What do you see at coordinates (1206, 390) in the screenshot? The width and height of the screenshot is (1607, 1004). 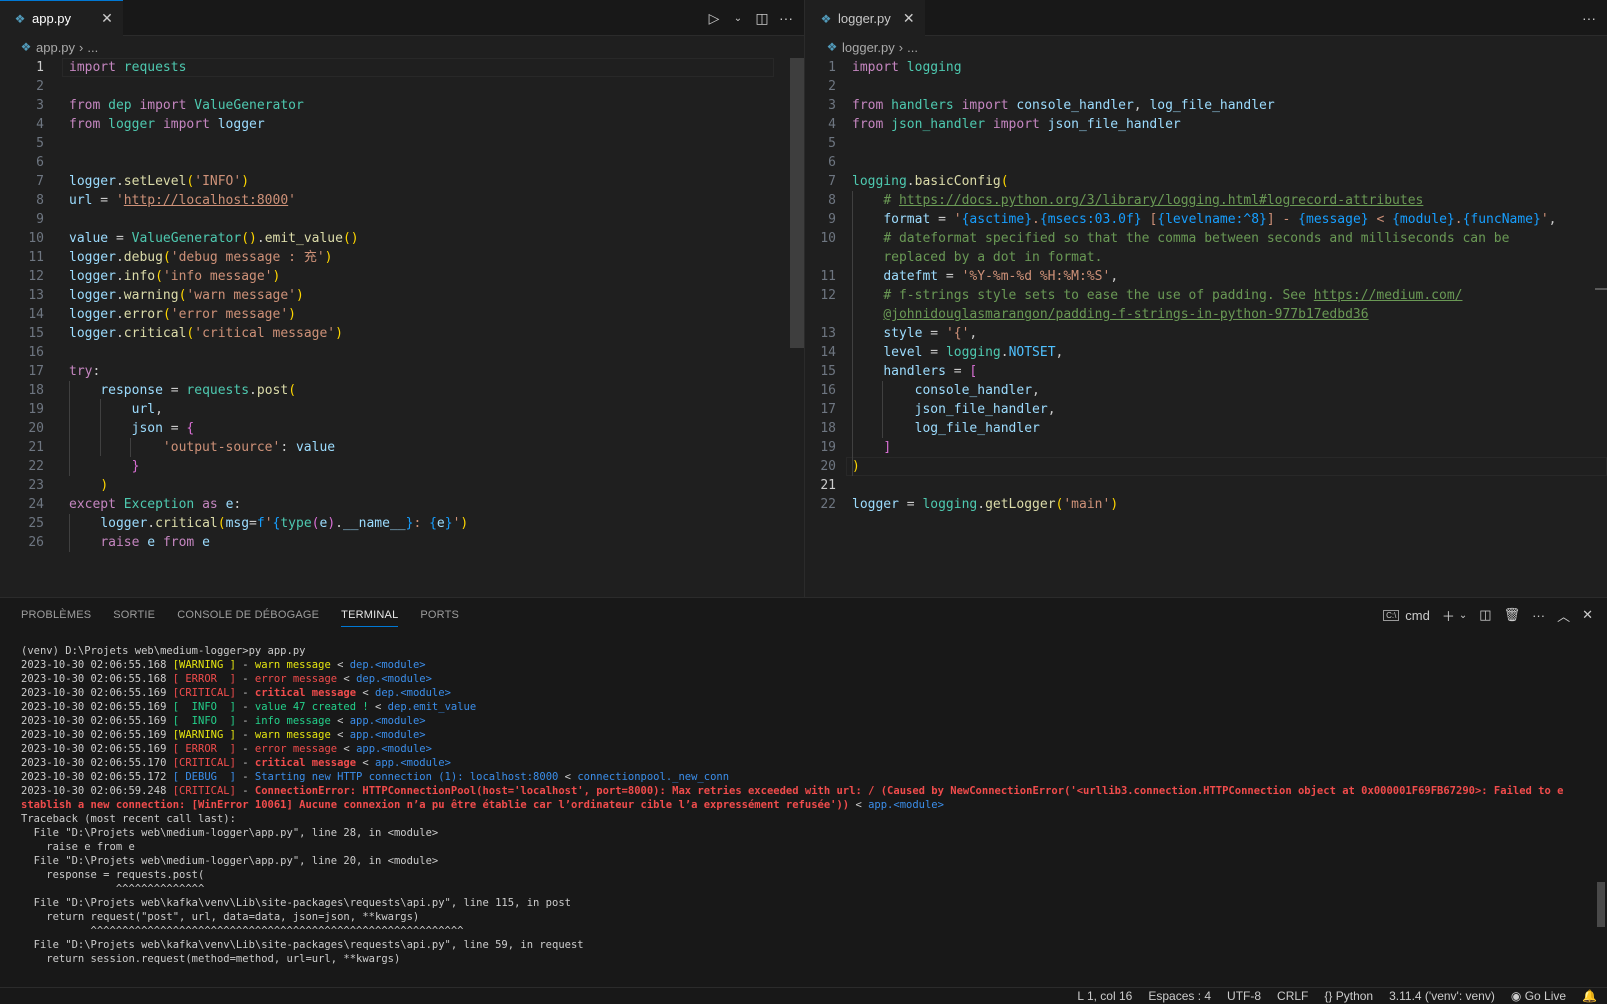 I see `code-line: 16 console_handler,` at bounding box center [1206, 390].